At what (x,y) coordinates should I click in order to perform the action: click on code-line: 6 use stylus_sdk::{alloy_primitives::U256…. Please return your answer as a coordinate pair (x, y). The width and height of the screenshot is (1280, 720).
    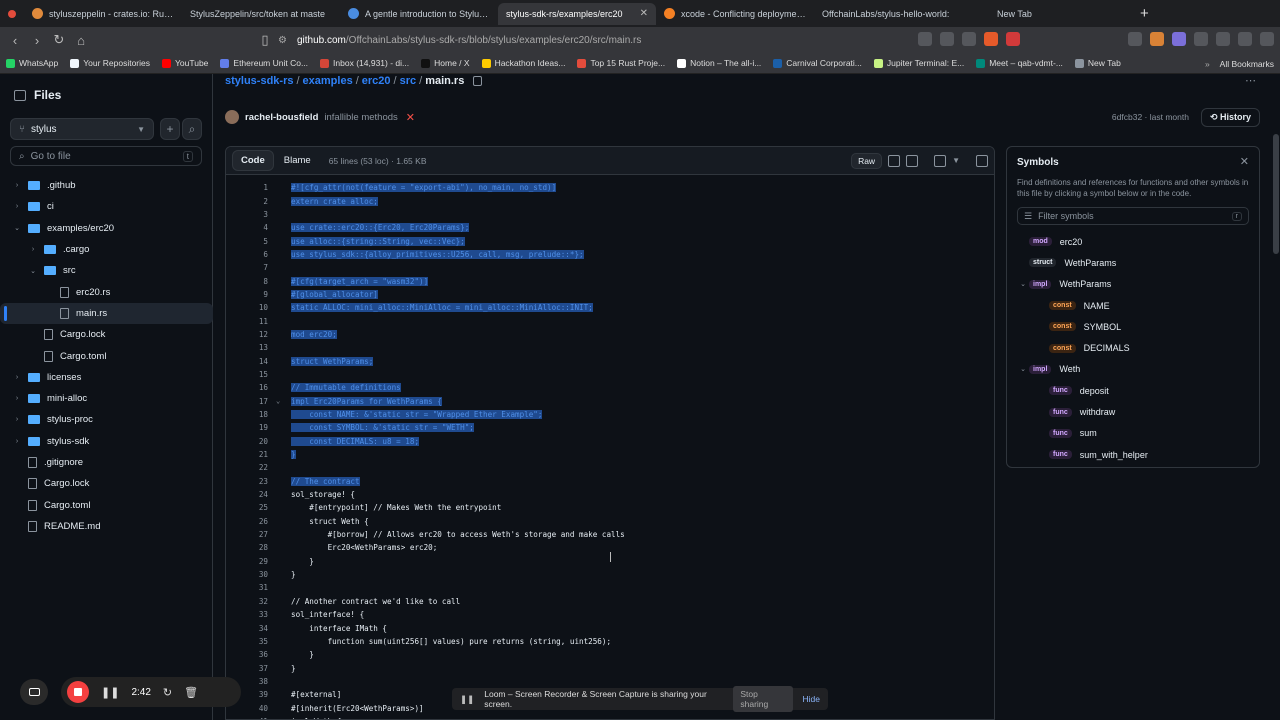
    Looking at the image, I should click on (610, 254).